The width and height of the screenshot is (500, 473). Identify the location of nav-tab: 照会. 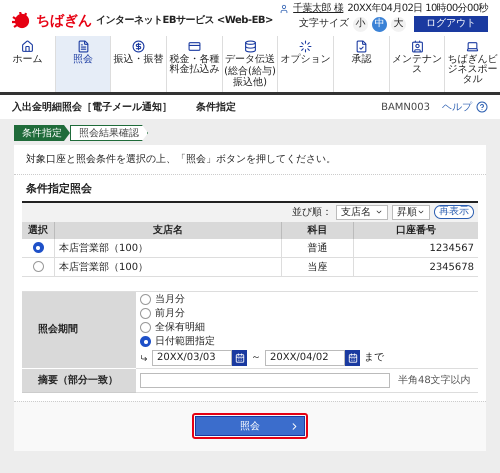
(82, 64).